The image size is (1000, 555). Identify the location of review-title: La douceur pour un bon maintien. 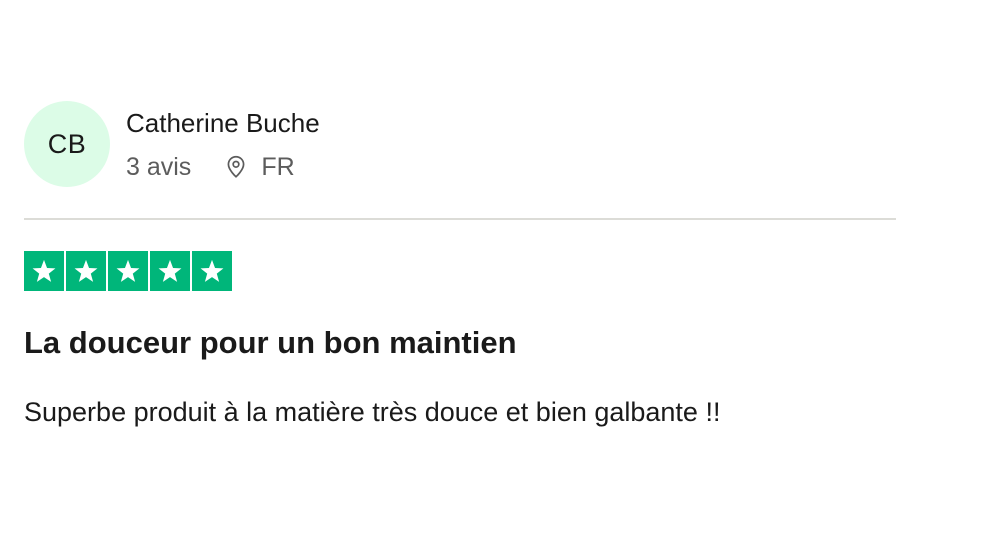
(460, 342).